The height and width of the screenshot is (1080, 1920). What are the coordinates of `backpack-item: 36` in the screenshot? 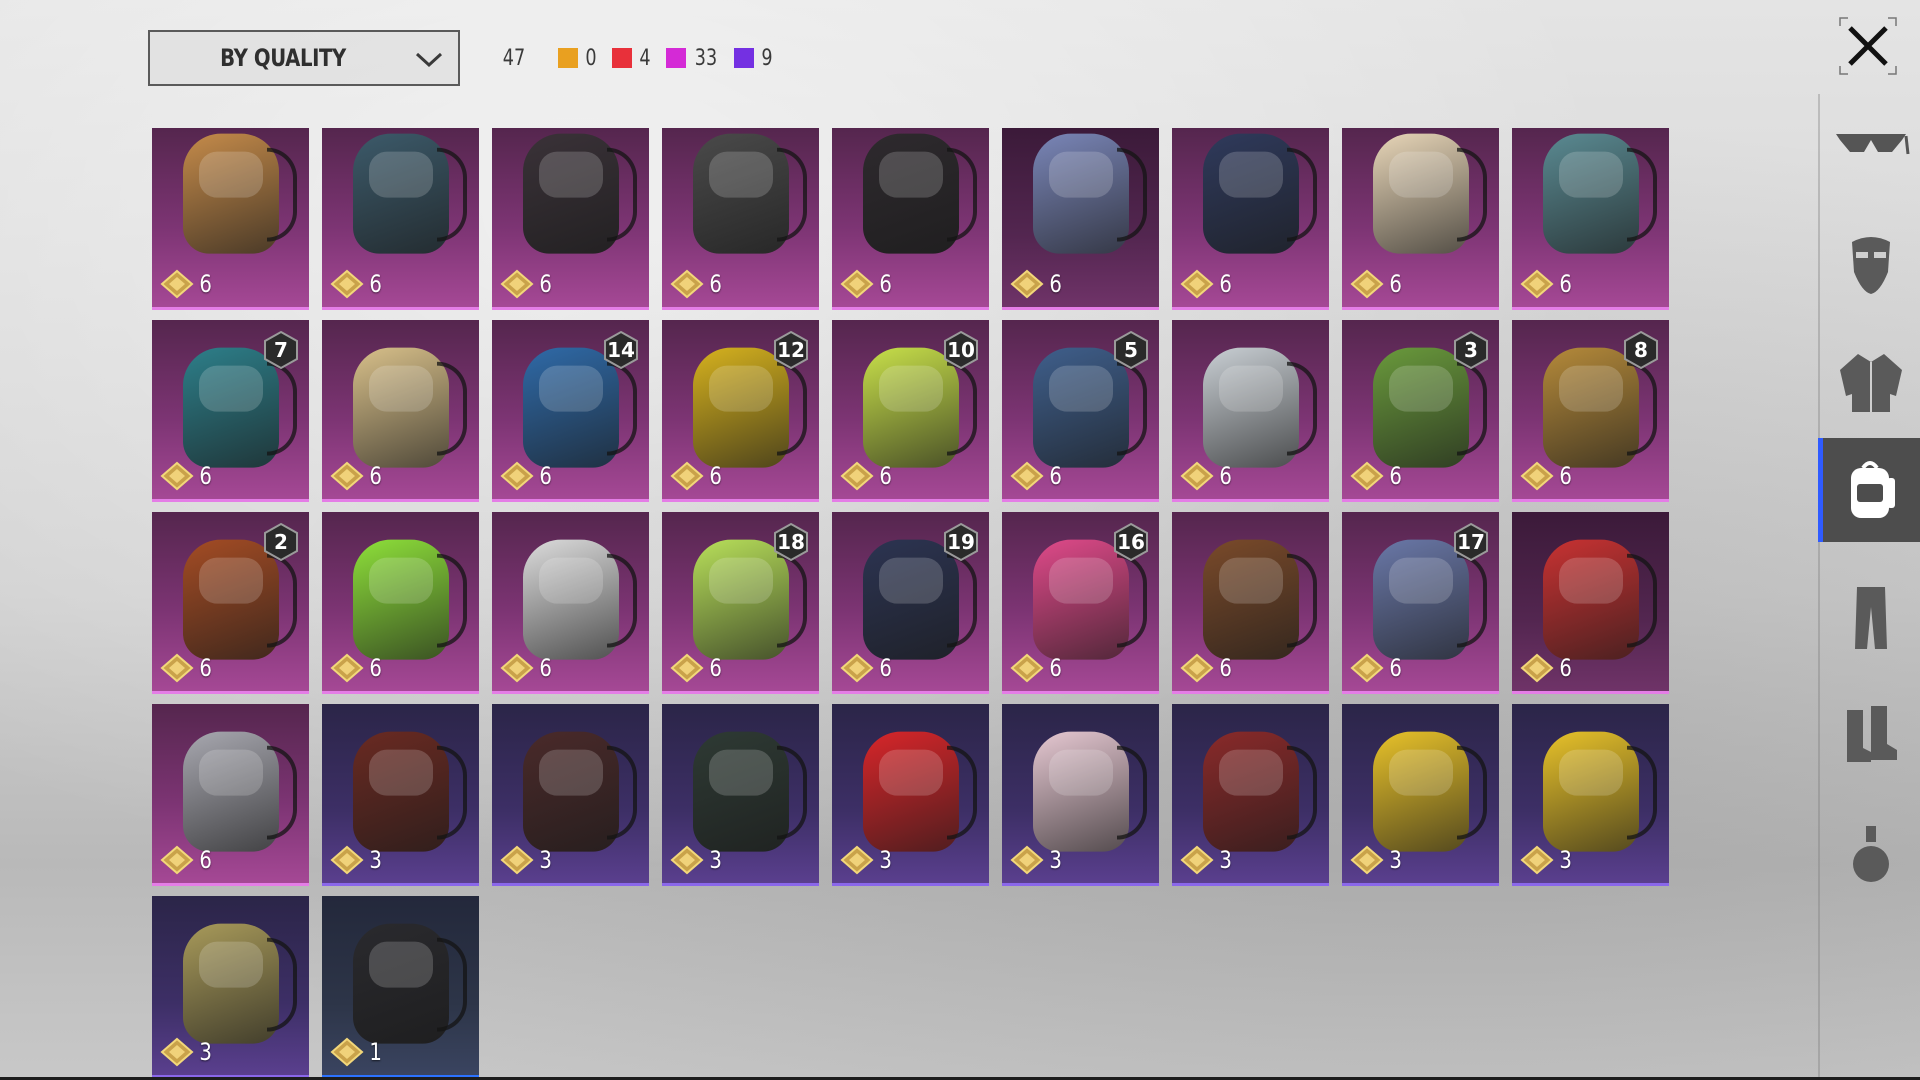 It's located at (1420, 411).